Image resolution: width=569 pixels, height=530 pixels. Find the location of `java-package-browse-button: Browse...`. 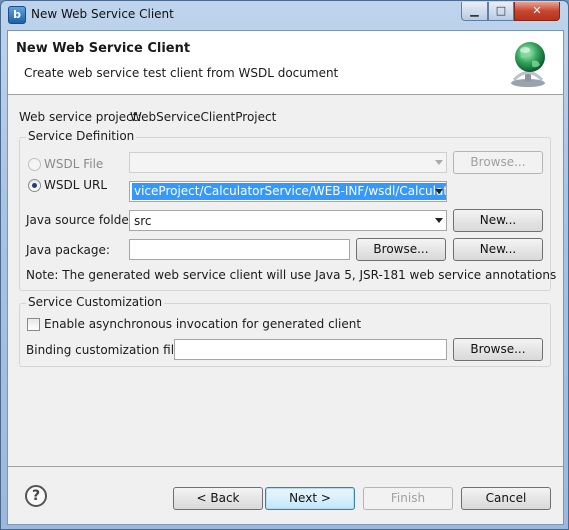

java-package-browse-button: Browse... is located at coordinates (401, 249).